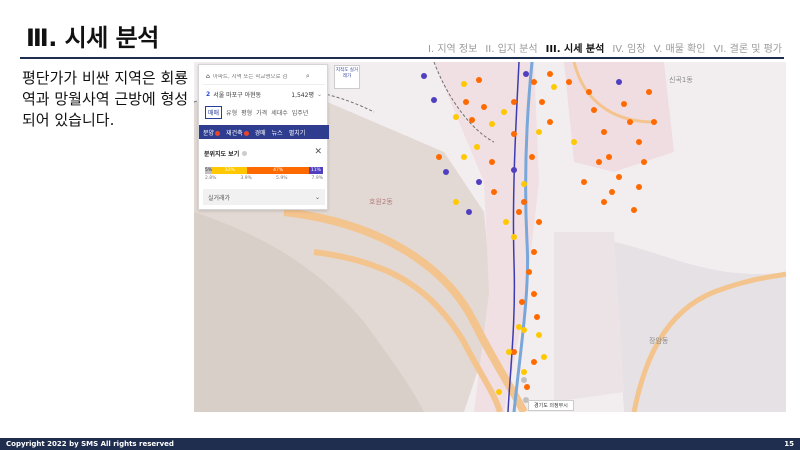 Image resolution: width=800 pixels, height=450 pixels. I want to click on home-icon: ⌂, so click(208, 76).